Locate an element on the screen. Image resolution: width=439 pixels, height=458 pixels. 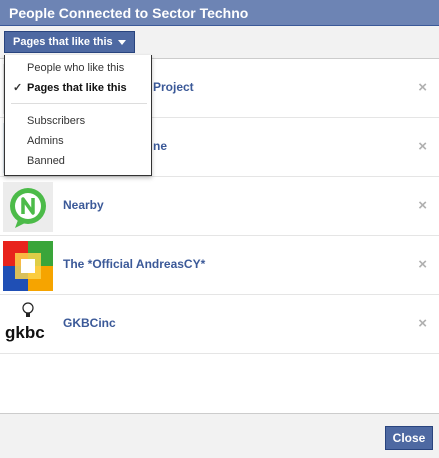
filter-dropdown-button: Pages that like this is located at coordinates (69, 42).